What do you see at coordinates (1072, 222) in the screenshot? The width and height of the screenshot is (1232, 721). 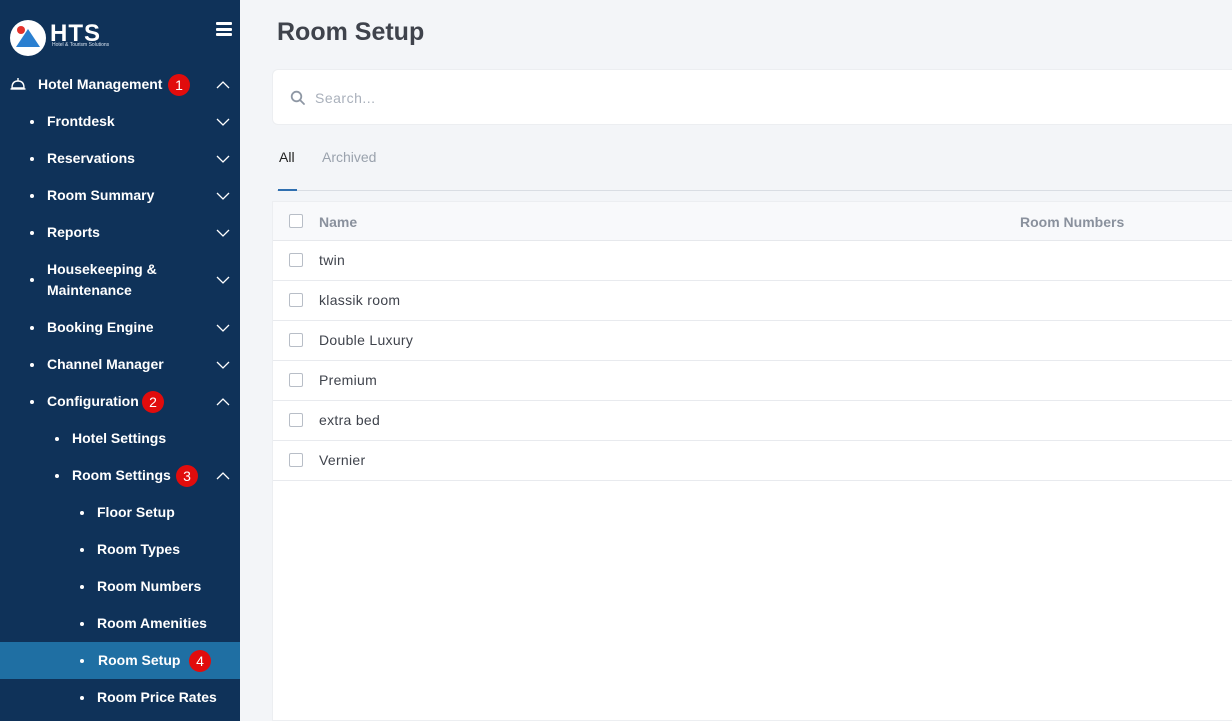 I see `column-header-room-numbers: Room Numbers` at bounding box center [1072, 222].